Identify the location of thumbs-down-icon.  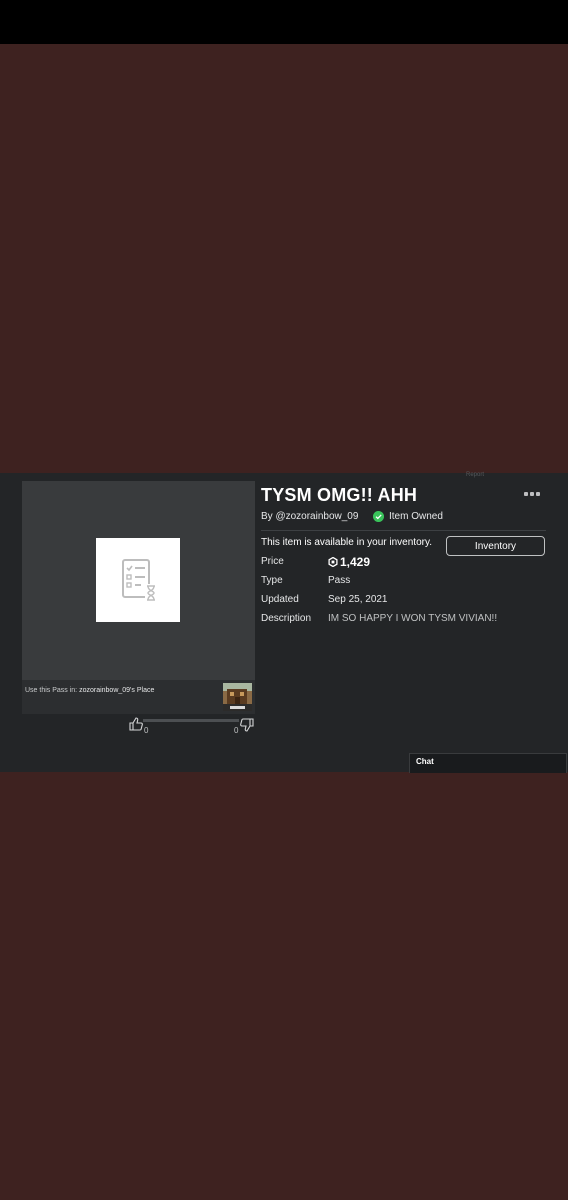
(247, 725).